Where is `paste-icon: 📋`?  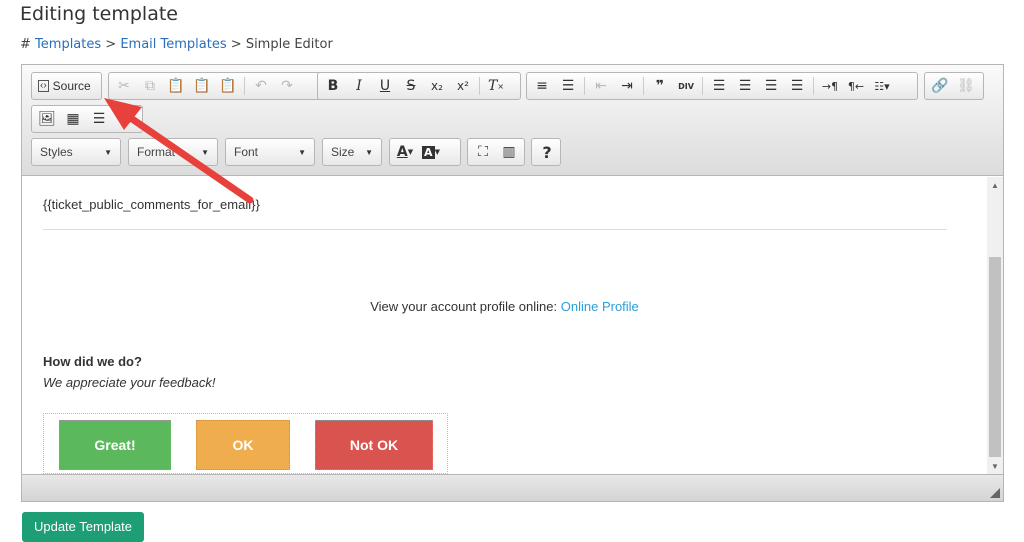
paste-icon: 📋 is located at coordinates (176, 86).